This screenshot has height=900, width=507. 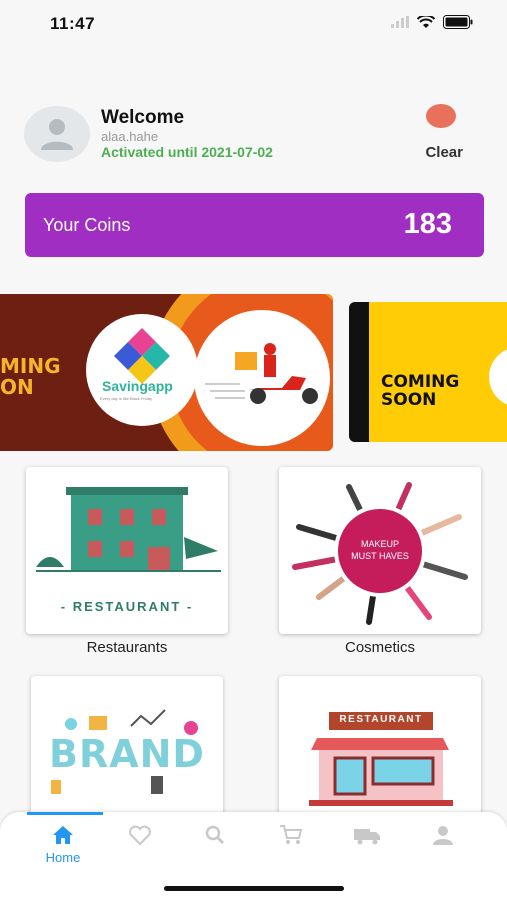 What do you see at coordinates (215, 835) in the screenshot?
I see `search-icon` at bounding box center [215, 835].